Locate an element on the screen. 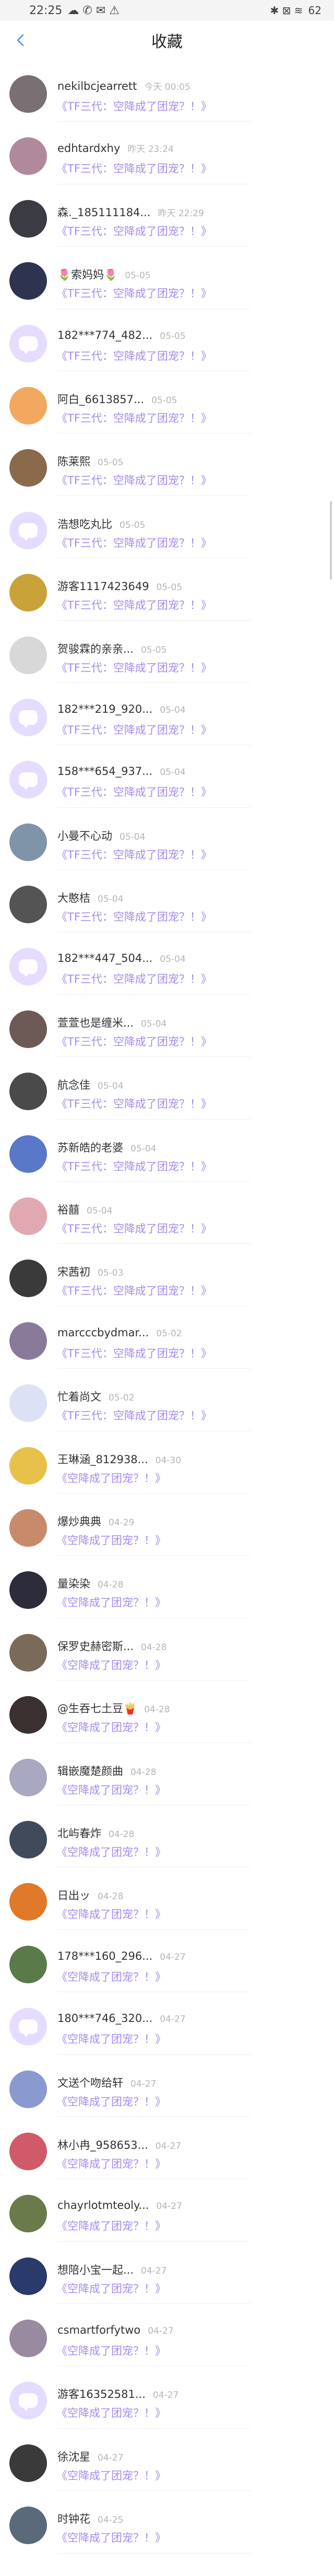 This screenshot has height=2576, width=334. user-name: @生吞七土豆🍟 is located at coordinates (97, 1708).